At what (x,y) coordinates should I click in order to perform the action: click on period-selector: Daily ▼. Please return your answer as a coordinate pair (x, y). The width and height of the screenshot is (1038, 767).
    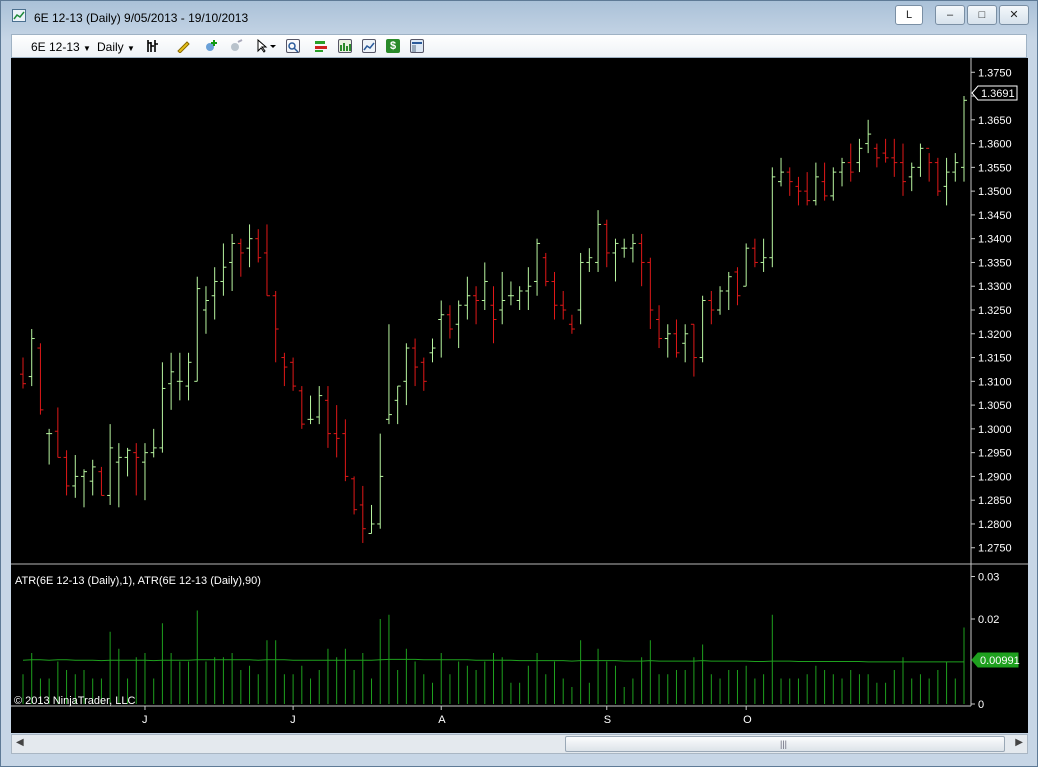
    Looking at the image, I should click on (116, 47).